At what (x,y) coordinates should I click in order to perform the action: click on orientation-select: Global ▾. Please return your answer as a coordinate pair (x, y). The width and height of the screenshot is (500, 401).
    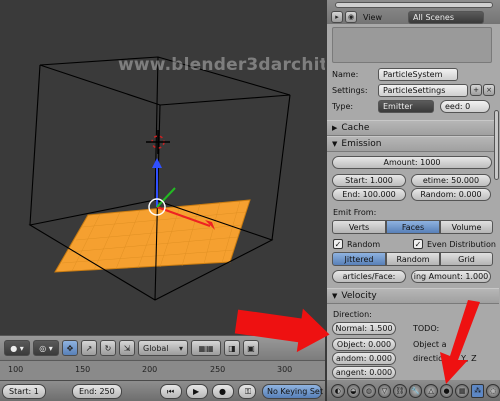
    Looking at the image, I should click on (163, 348).